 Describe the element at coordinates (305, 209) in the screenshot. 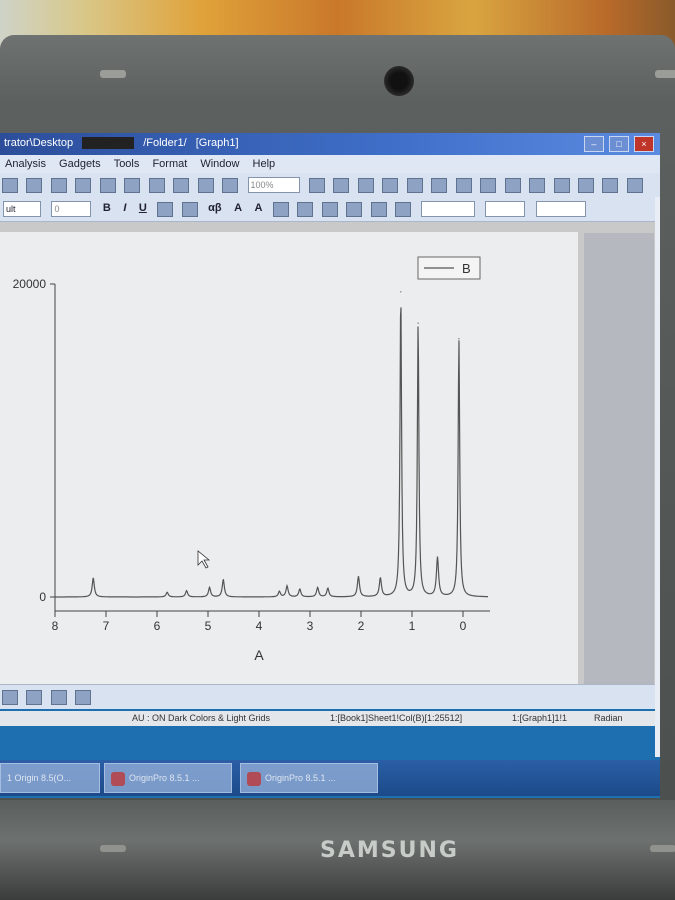

I see `fill-color-icon` at that location.